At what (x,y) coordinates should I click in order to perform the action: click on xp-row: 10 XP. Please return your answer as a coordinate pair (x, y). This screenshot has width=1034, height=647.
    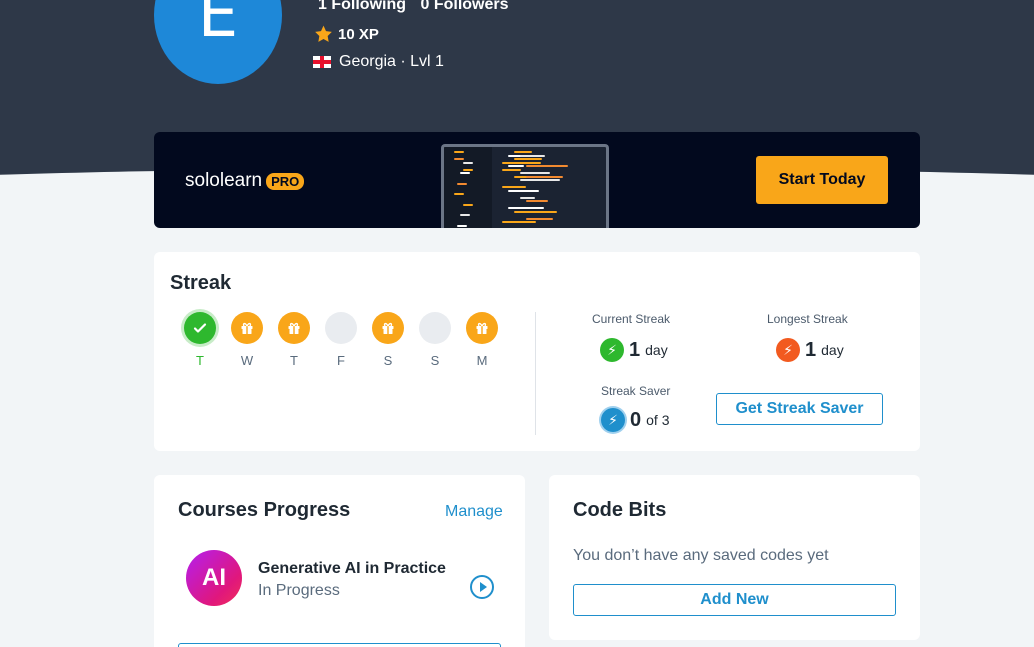
    Looking at the image, I should click on (346, 34).